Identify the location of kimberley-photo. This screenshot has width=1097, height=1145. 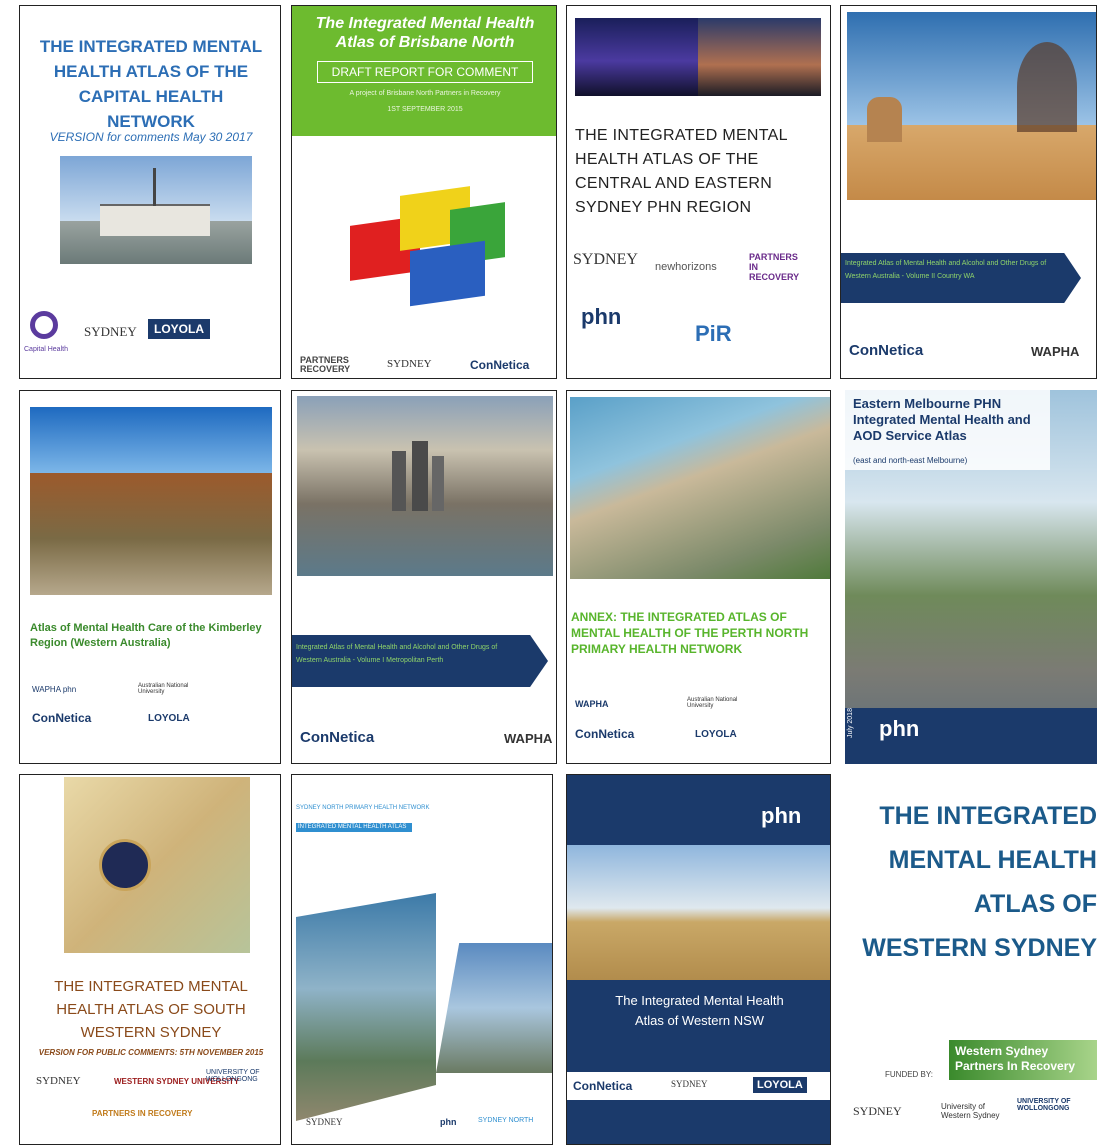
(151, 501).